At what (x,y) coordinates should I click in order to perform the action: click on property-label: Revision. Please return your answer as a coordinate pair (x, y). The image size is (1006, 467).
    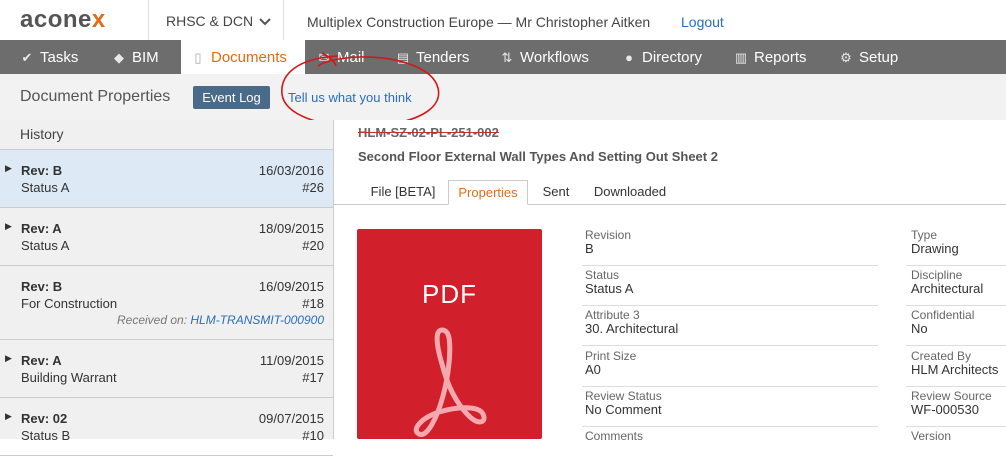
    Looking at the image, I should click on (608, 235).